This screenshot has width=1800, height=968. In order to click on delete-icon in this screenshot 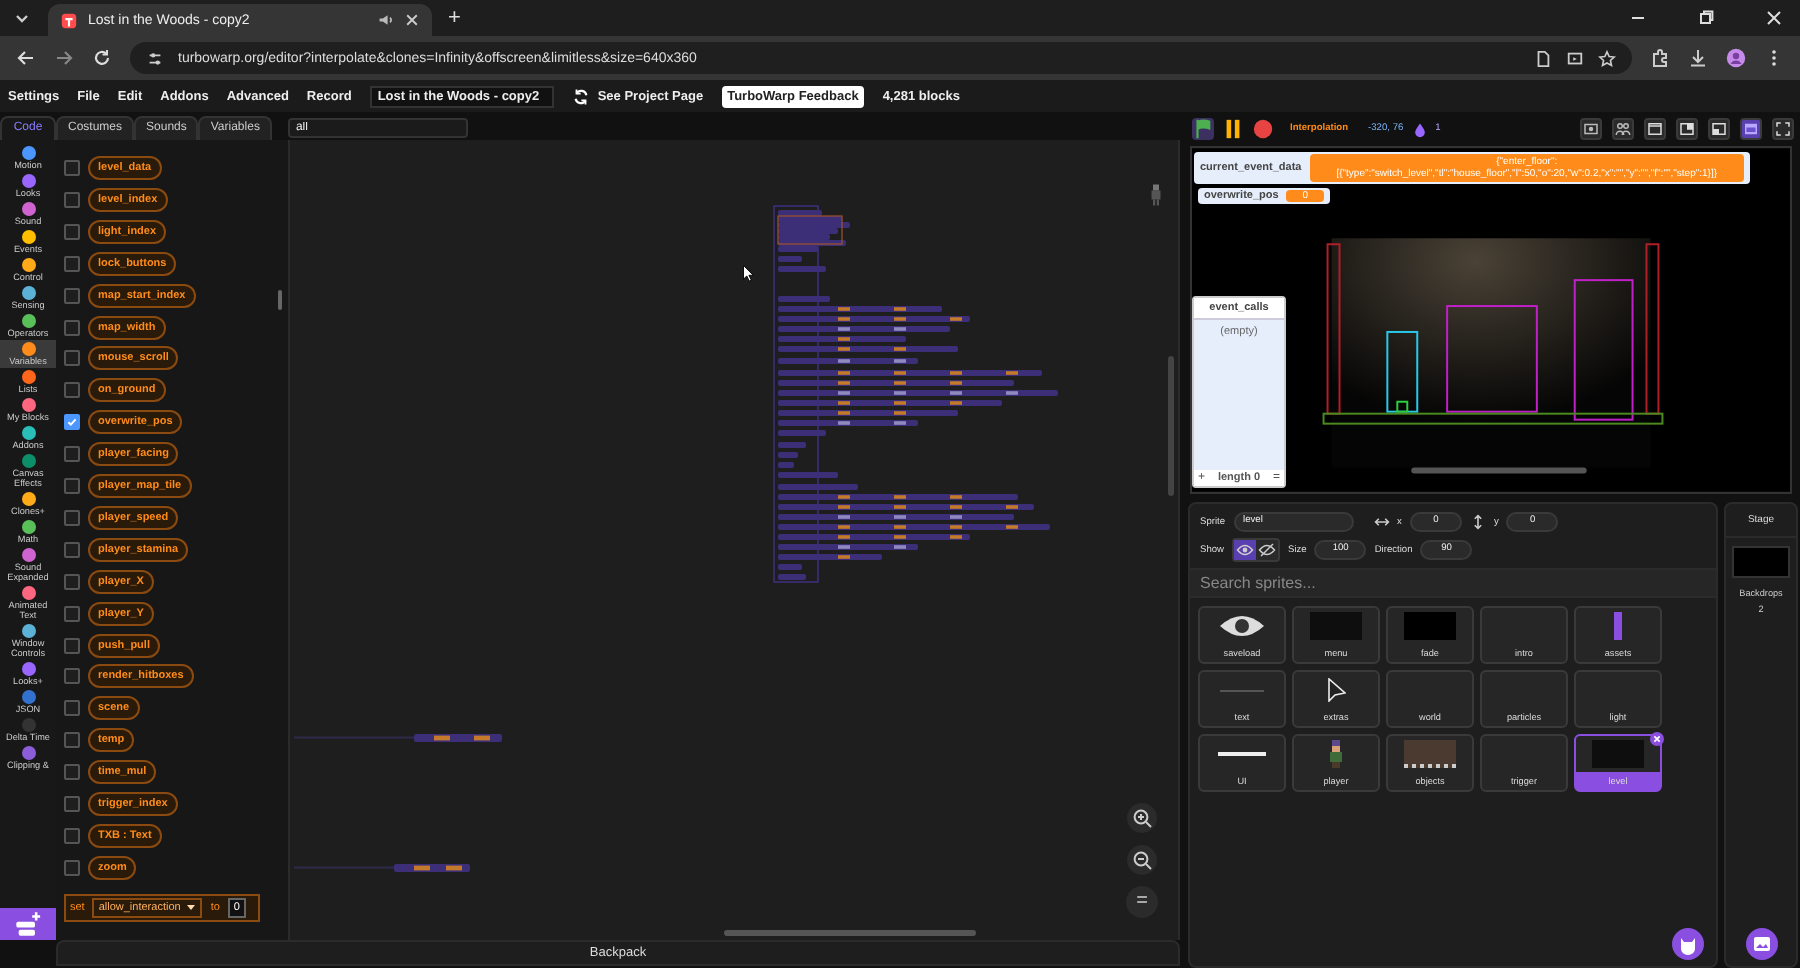, I will do `click(1657, 739)`.